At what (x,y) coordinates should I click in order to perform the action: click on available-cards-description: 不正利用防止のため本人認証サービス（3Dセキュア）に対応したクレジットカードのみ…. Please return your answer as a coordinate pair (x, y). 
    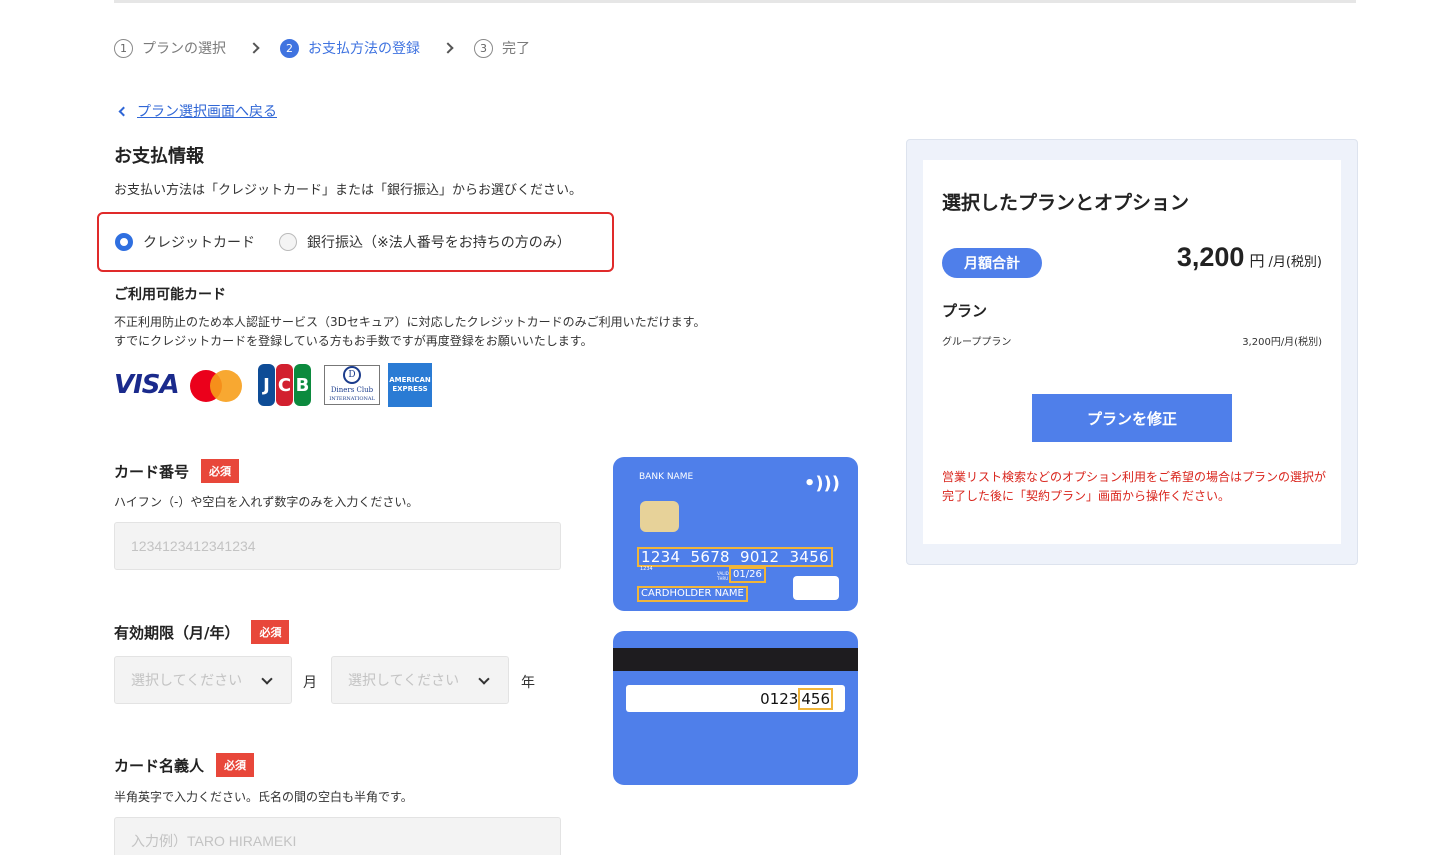
    Looking at the image, I should click on (409, 332).